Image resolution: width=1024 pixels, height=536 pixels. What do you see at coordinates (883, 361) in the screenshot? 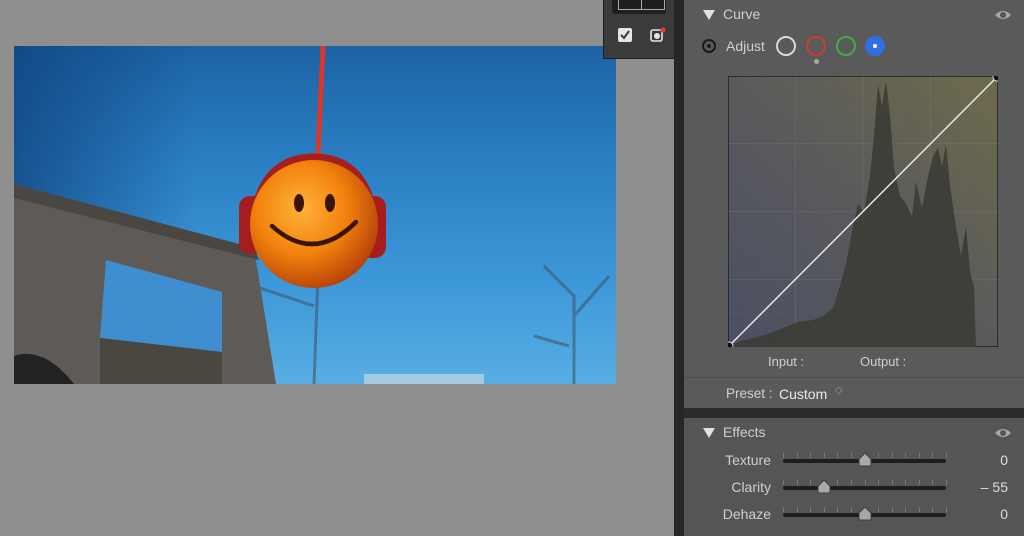
I see `output-label: Output :` at bounding box center [883, 361].